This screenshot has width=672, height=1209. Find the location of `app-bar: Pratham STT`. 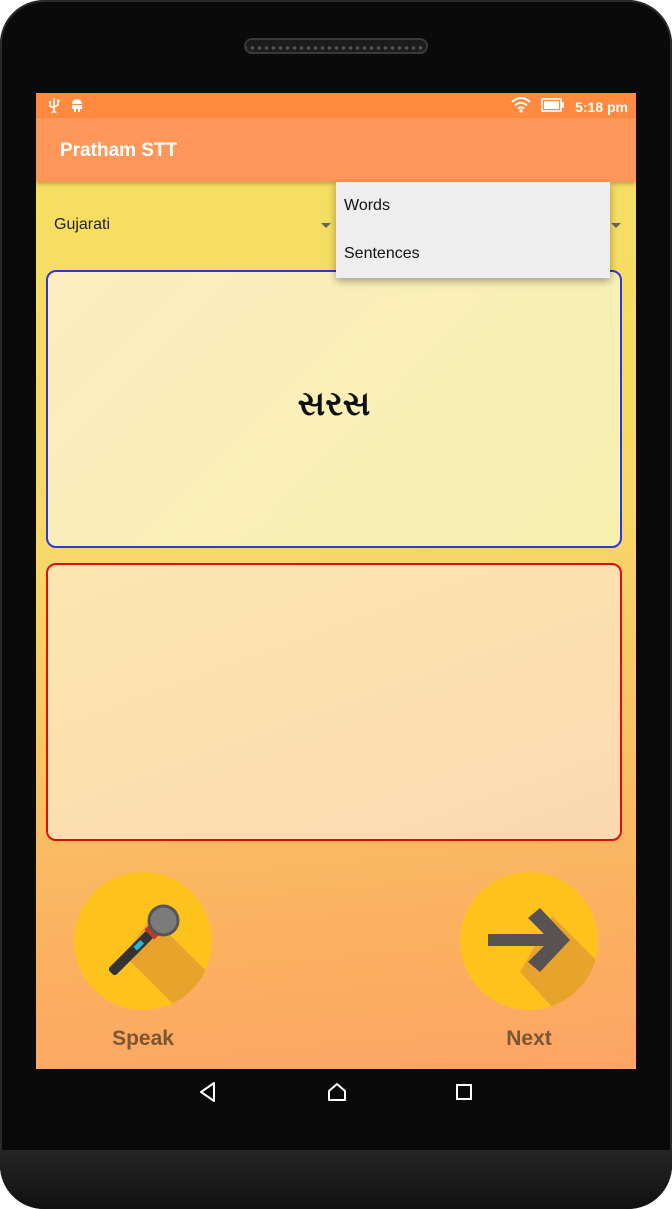

app-bar: Pratham STT is located at coordinates (336, 150).